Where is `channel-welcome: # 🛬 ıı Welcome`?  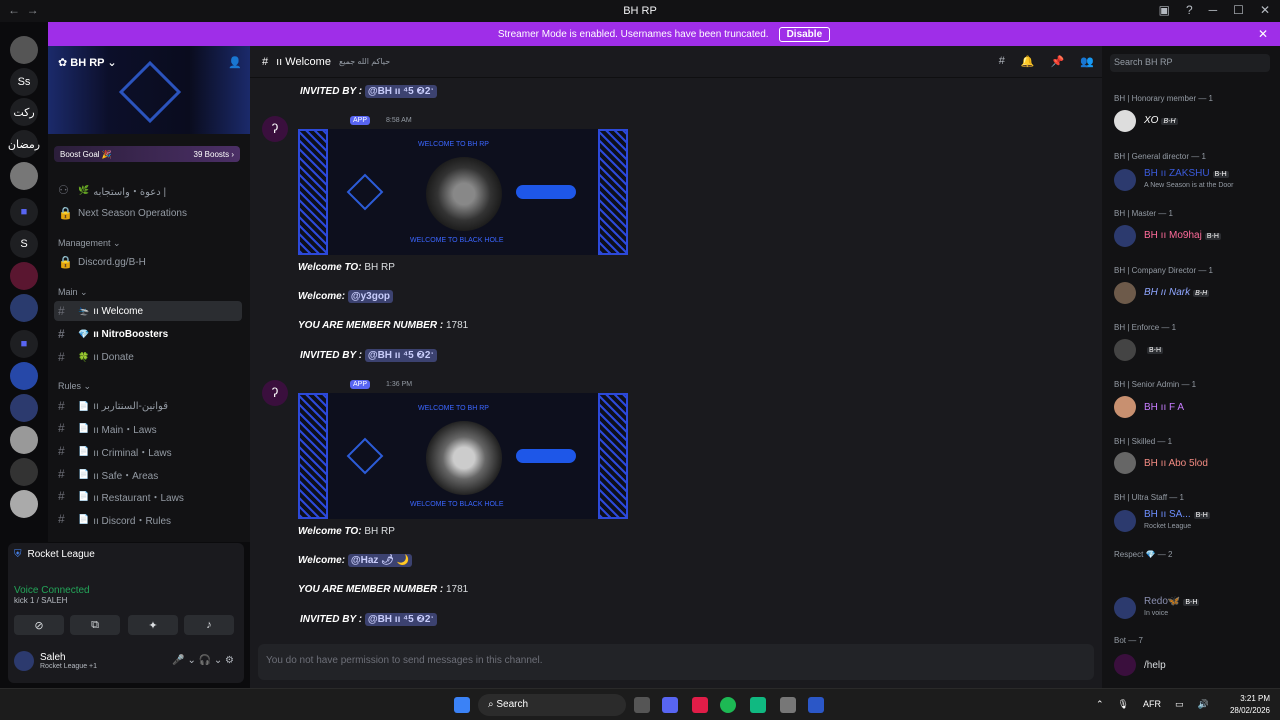
channel-welcome: # 🛬 ıı Welcome is located at coordinates (148, 311).